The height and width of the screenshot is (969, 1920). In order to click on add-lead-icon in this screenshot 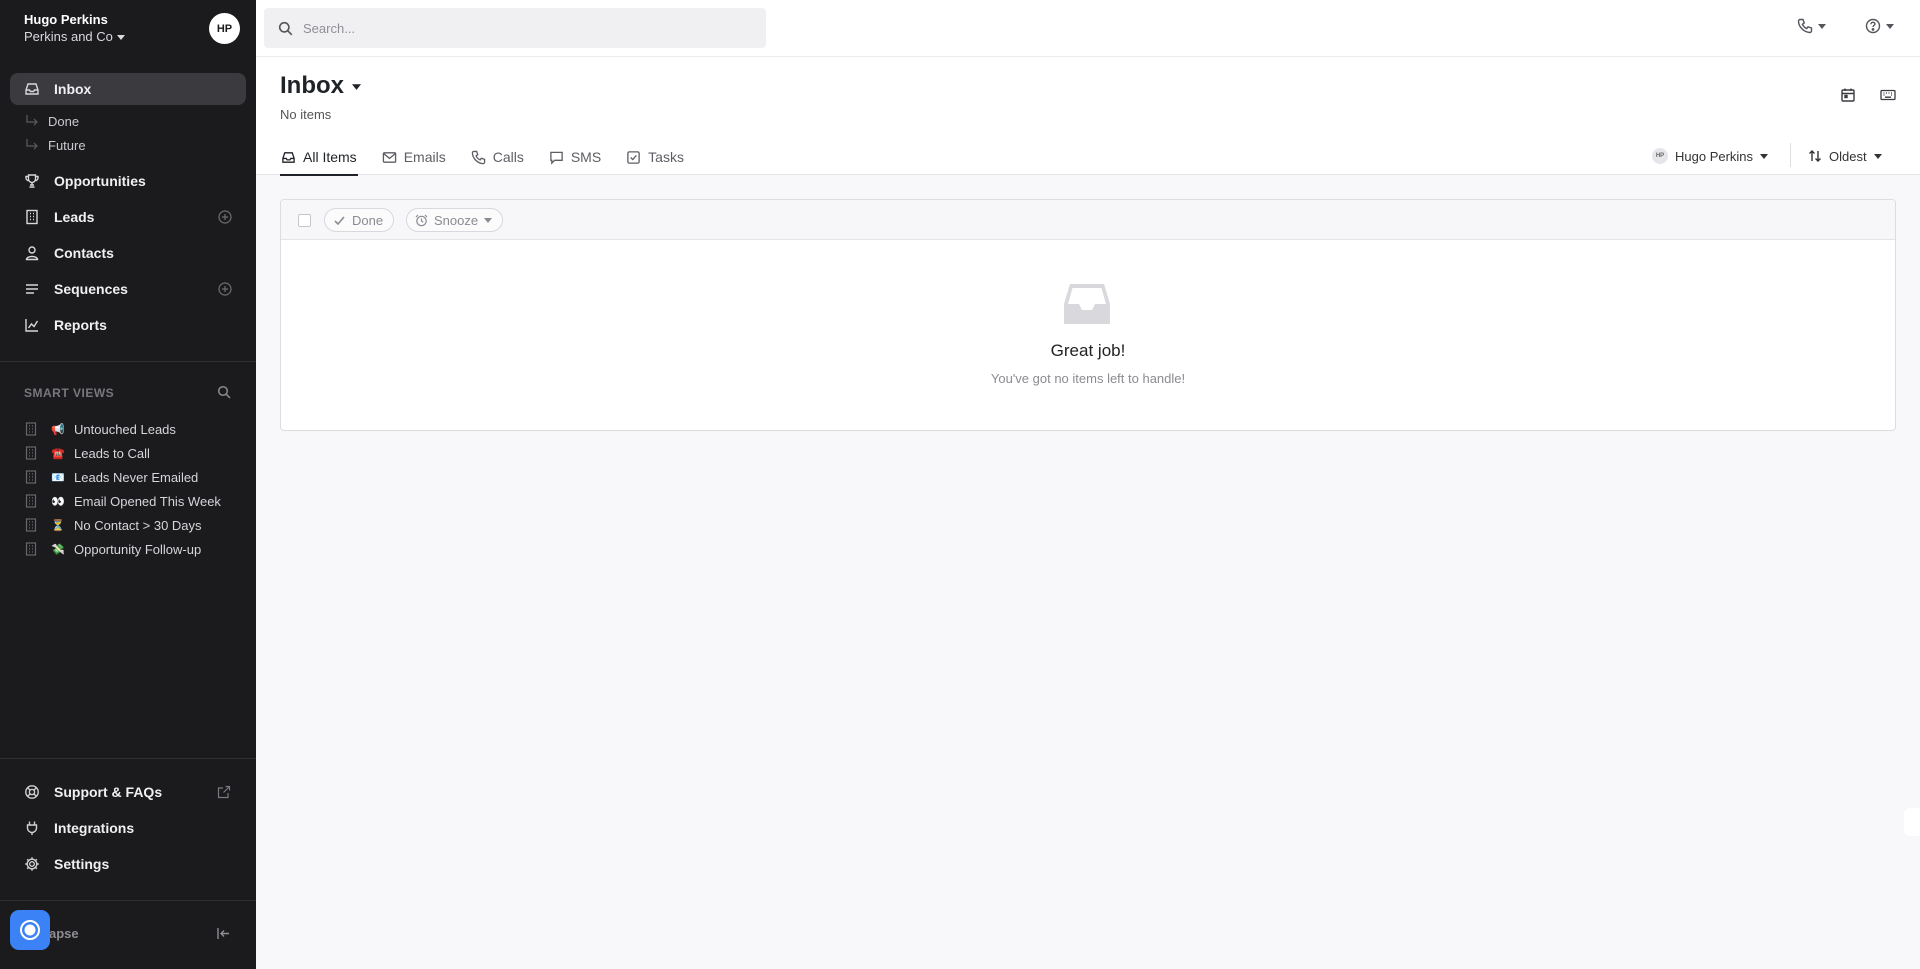, I will do `click(225, 217)`.